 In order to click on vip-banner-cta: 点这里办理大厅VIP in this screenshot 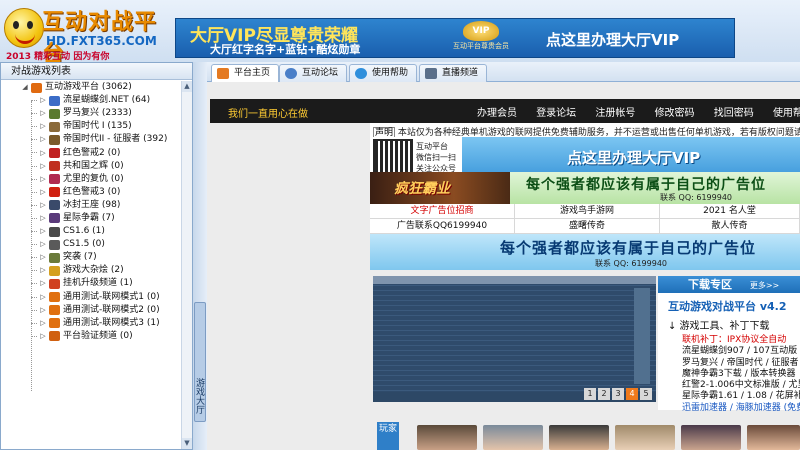, I will do `click(612, 39)`.